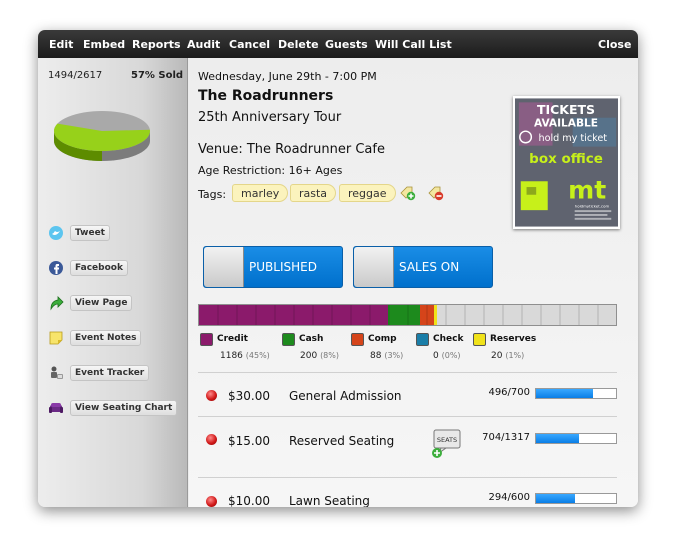 The width and height of the screenshot is (676, 547). What do you see at coordinates (329, 500) in the screenshot?
I see `ticket-name: Lawn Seating` at bounding box center [329, 500].